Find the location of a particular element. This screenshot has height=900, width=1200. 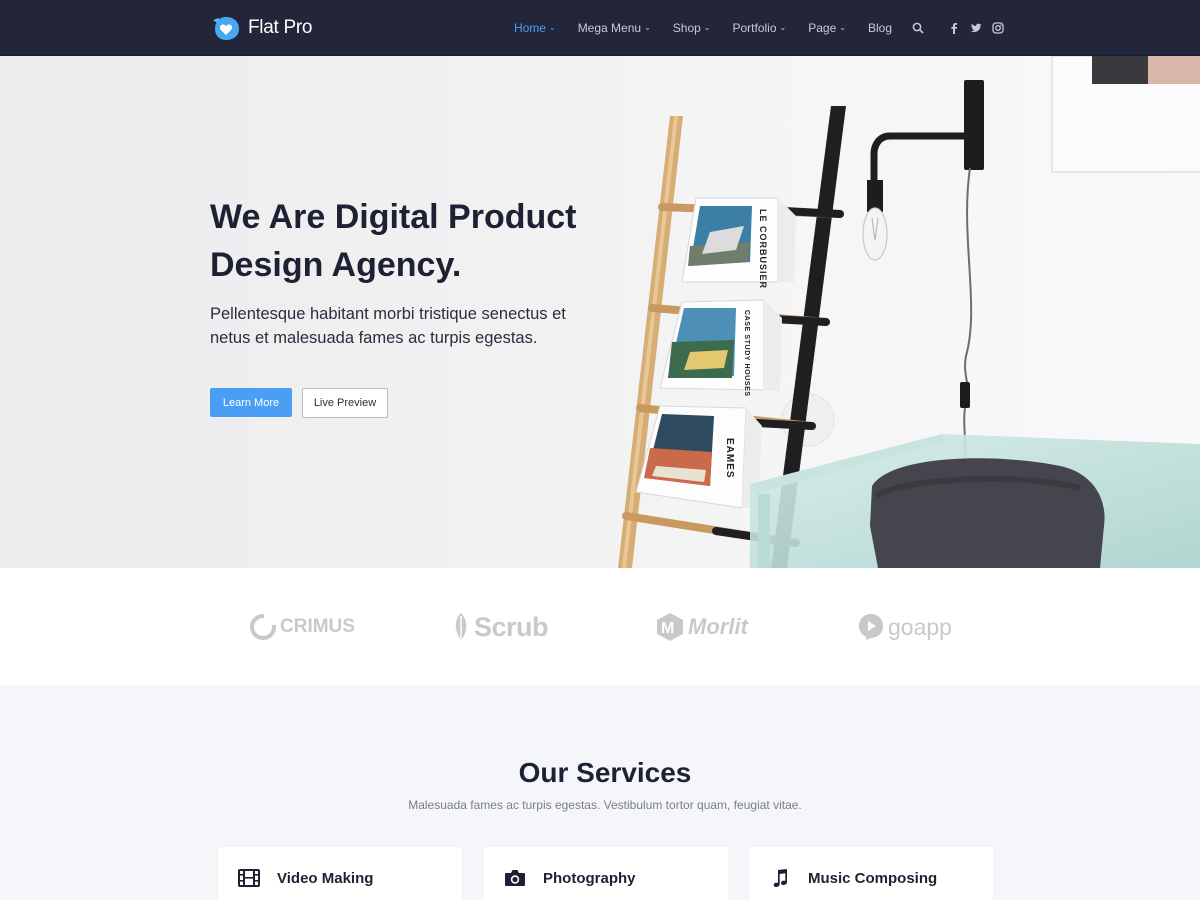

svg-text: M is located at coordinates (667, 628).